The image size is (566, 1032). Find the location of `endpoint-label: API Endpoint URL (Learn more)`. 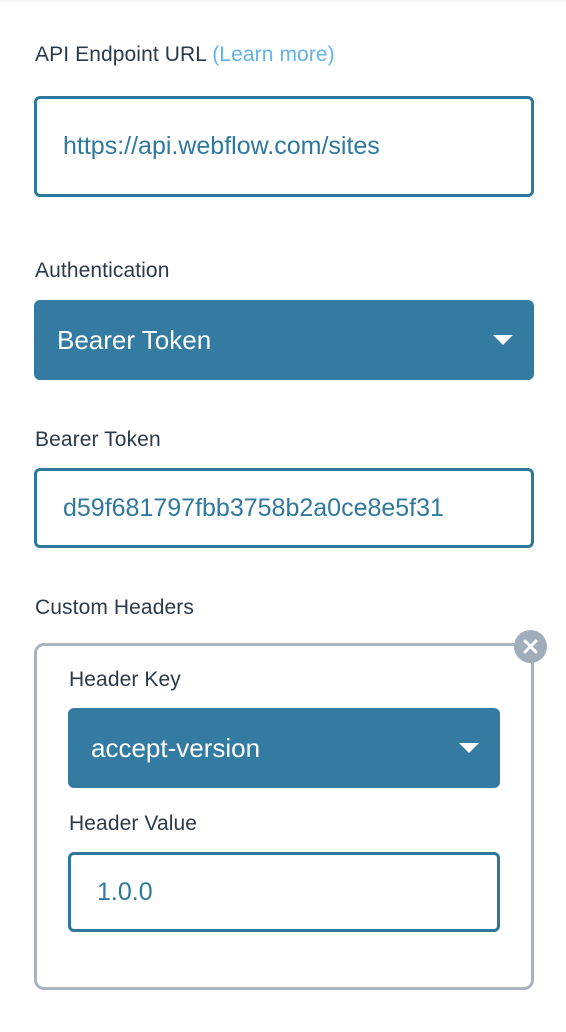

endpoint-label: API Endpoint URL (Learn more) is located at coordinates (185, 55).